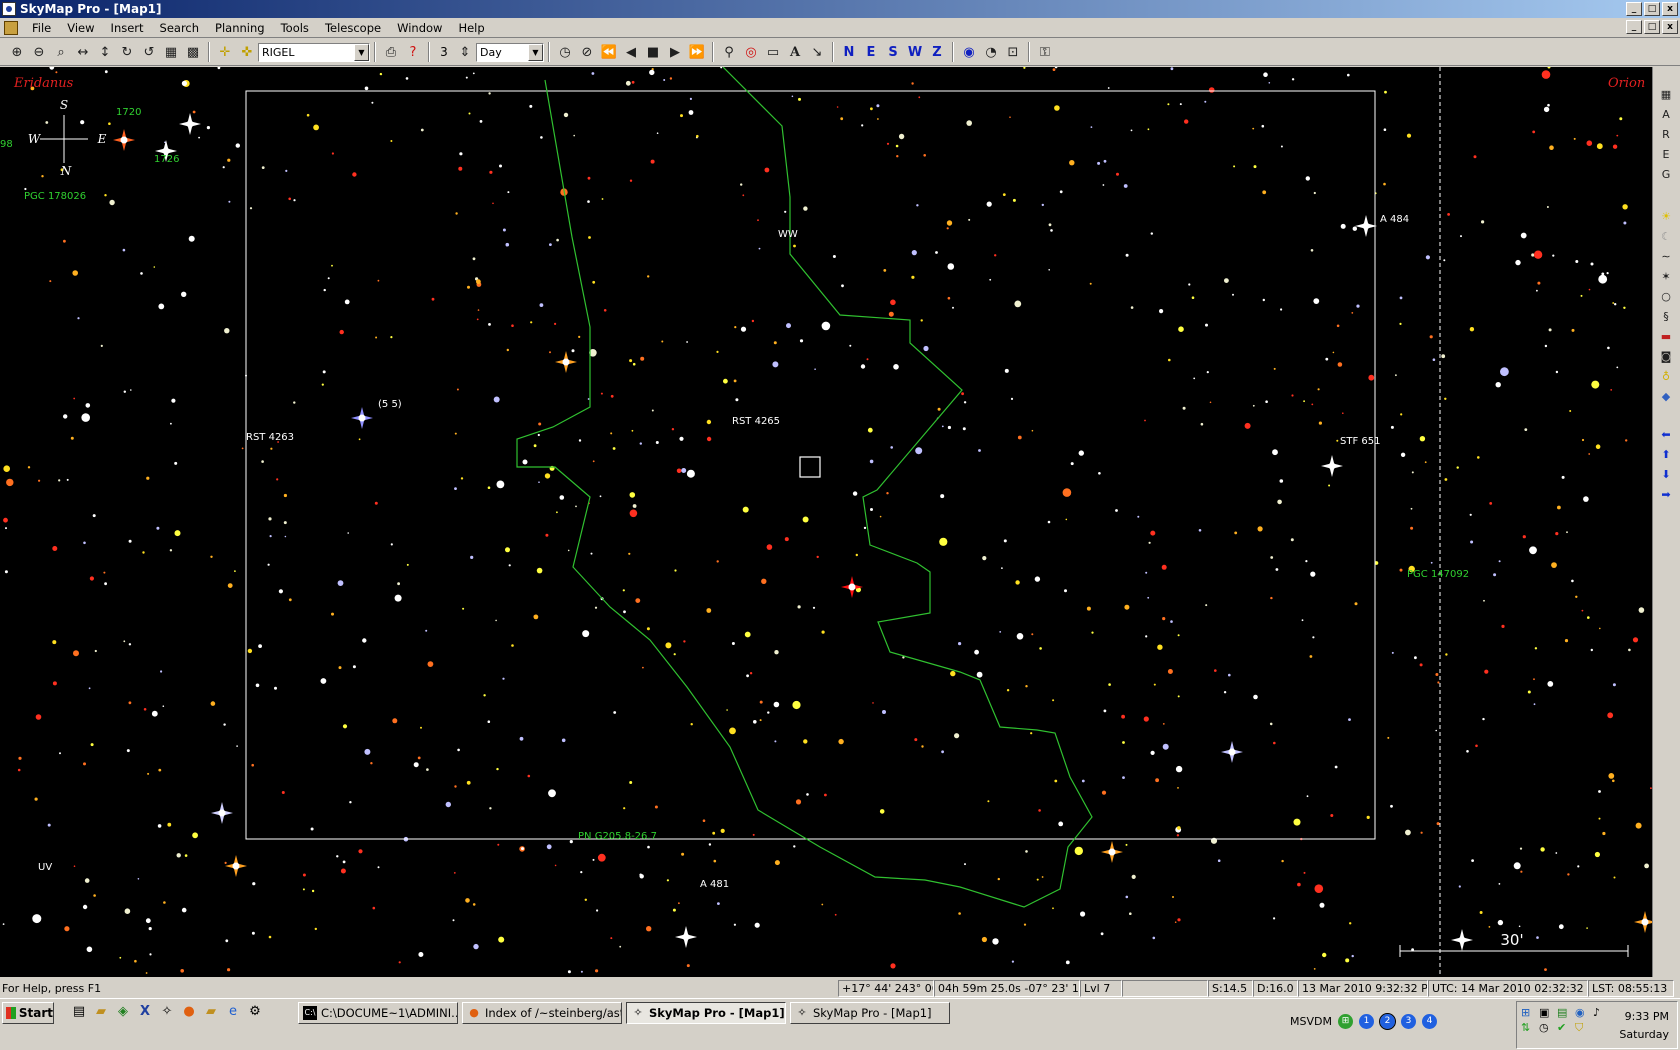 Image resolution: width=1680 pixels, height=1050 pixels. I want to click on map-object-label: 98, so click(6, 144).